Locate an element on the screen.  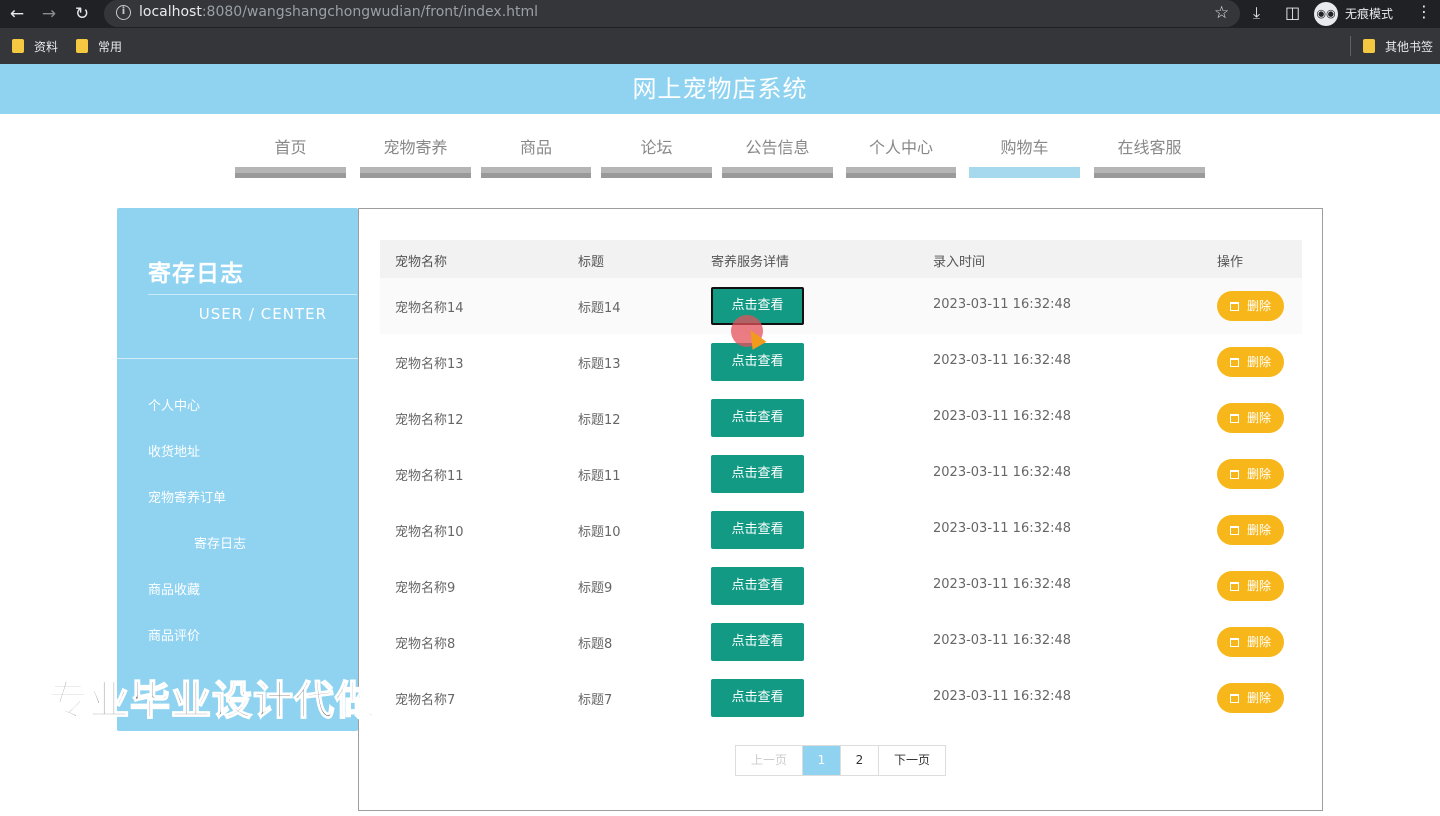
column-header-title: 标题 is located at coordinates (591, 262).